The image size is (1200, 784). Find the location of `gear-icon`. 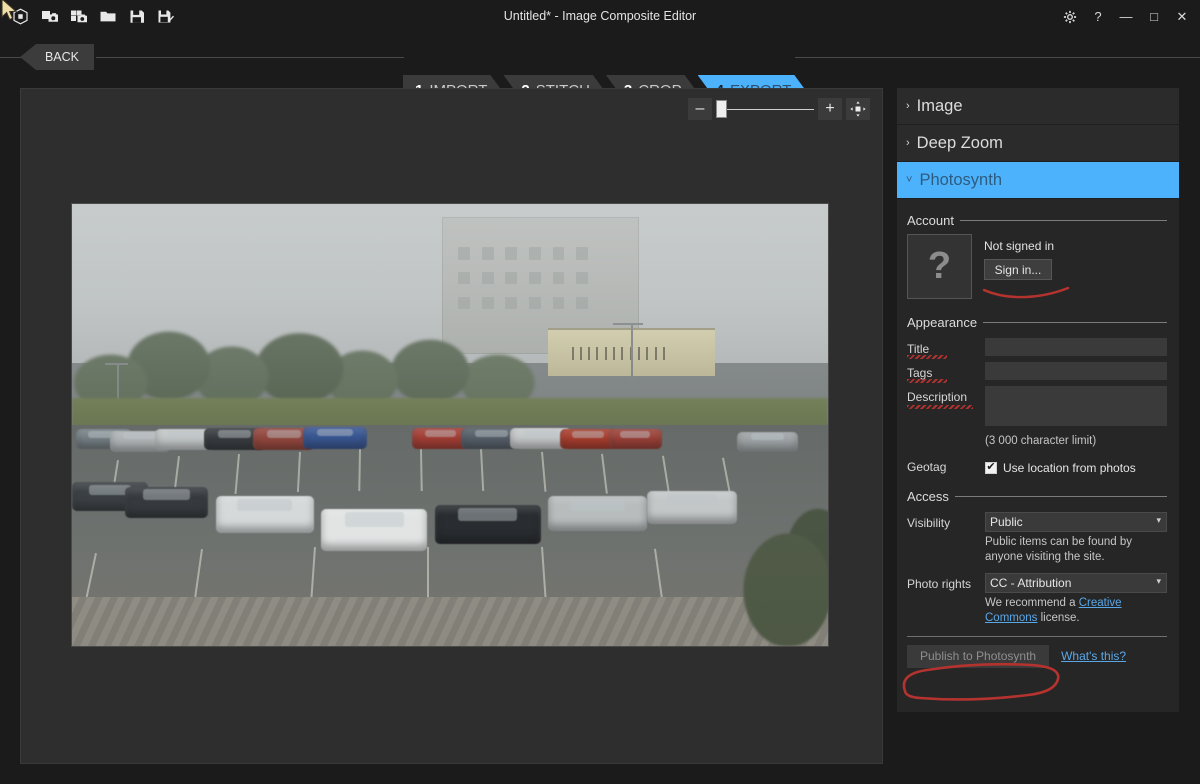

gear-icon is located at coordinates (1070, 17).